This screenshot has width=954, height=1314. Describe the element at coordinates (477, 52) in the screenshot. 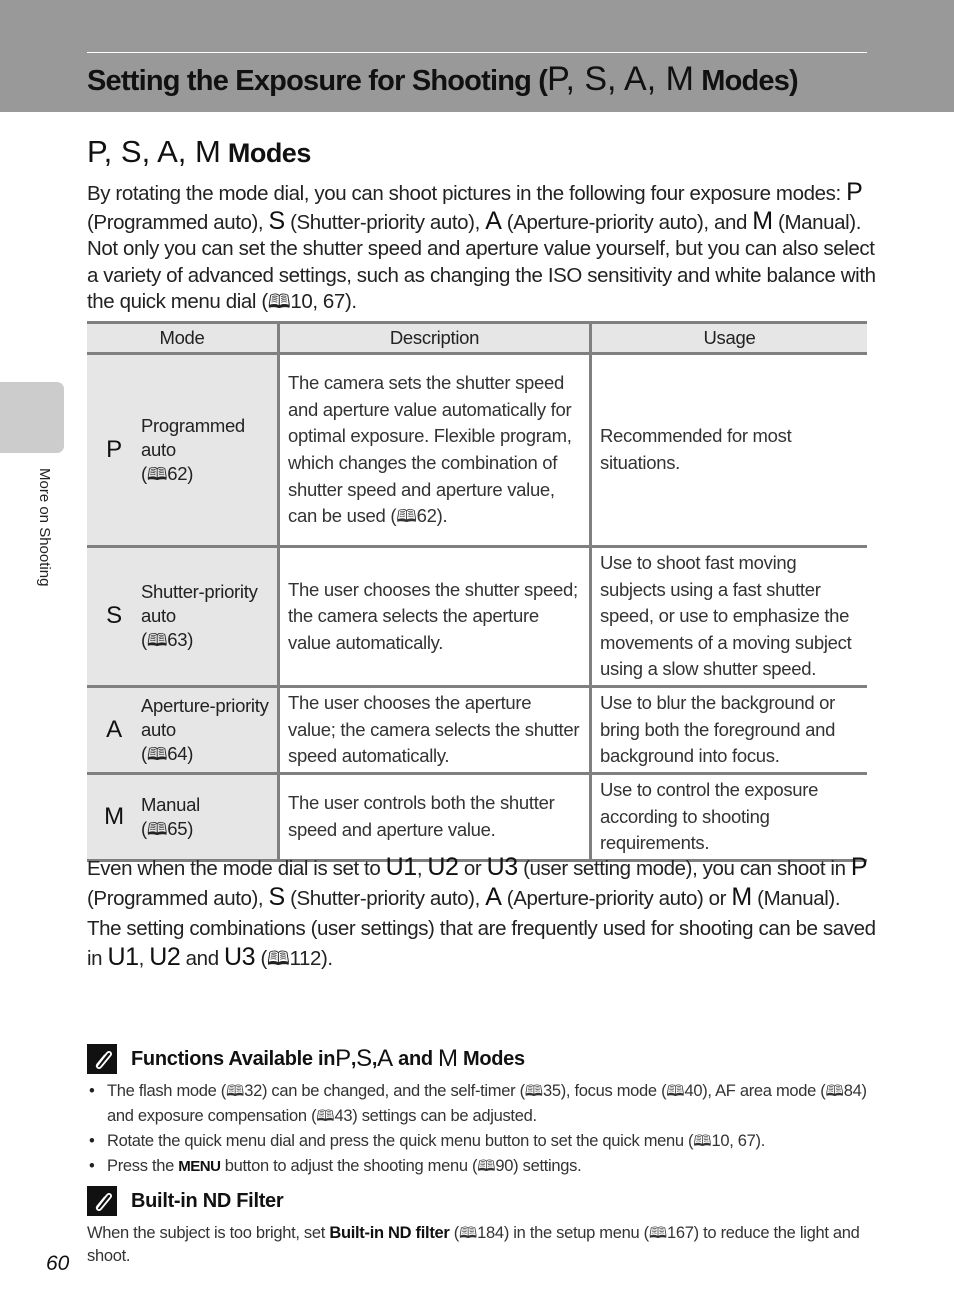

I see `banner-rule` at that location.